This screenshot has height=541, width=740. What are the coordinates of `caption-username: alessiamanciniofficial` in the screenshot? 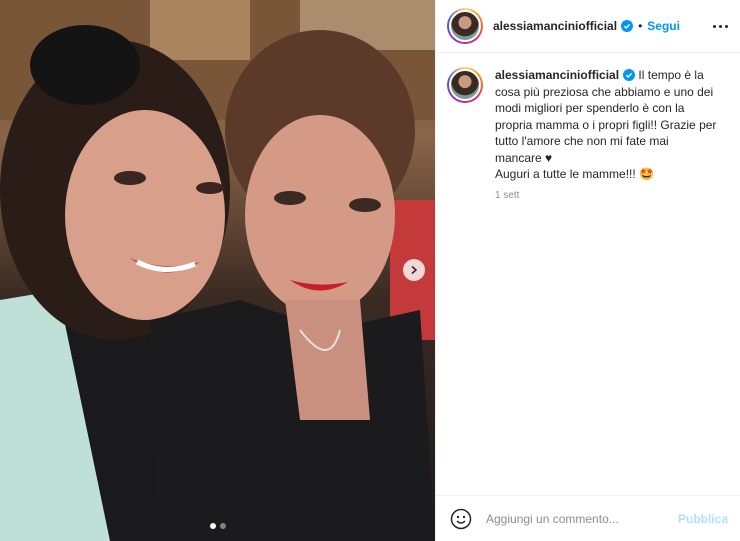 It's located at (557, 75).